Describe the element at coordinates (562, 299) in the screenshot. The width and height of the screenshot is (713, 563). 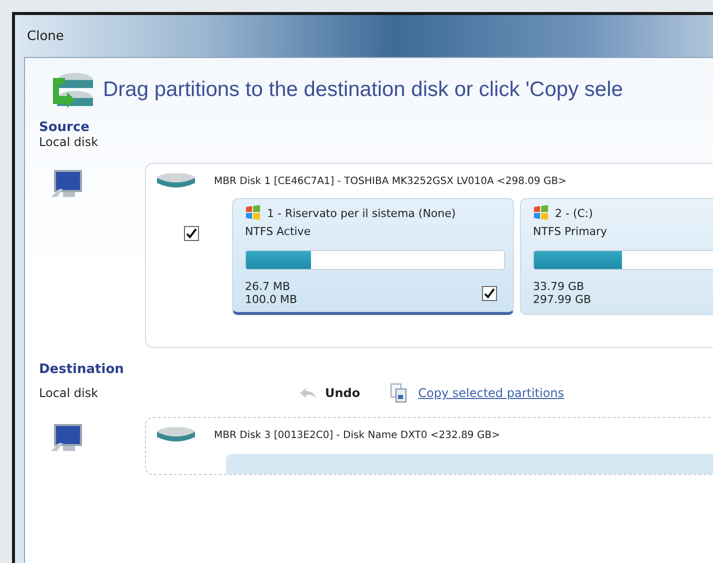
I see `total-size: 297.99 GB` at that location.